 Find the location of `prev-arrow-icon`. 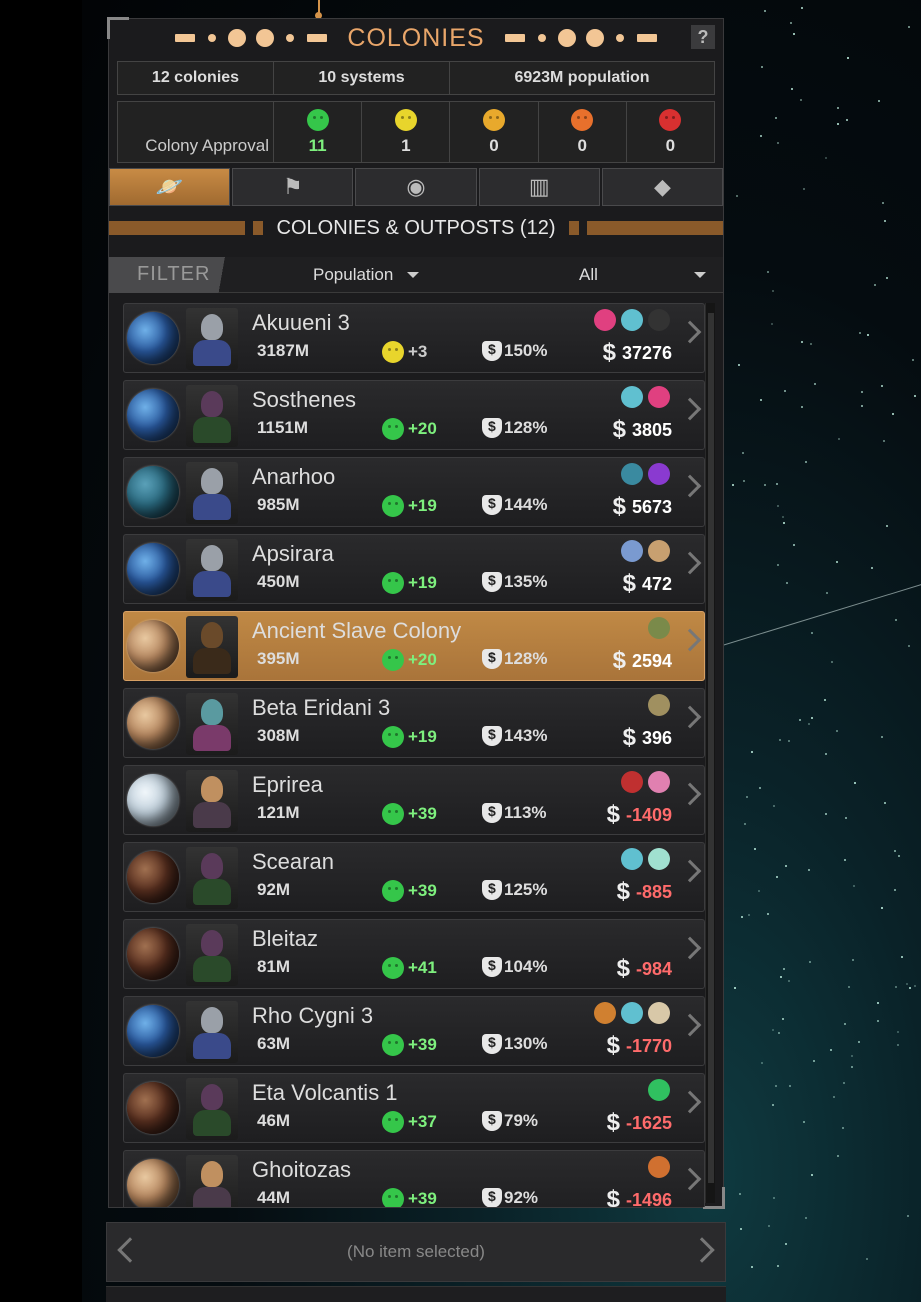

prev-arrow-icon is located at coordinates (129, 1249).